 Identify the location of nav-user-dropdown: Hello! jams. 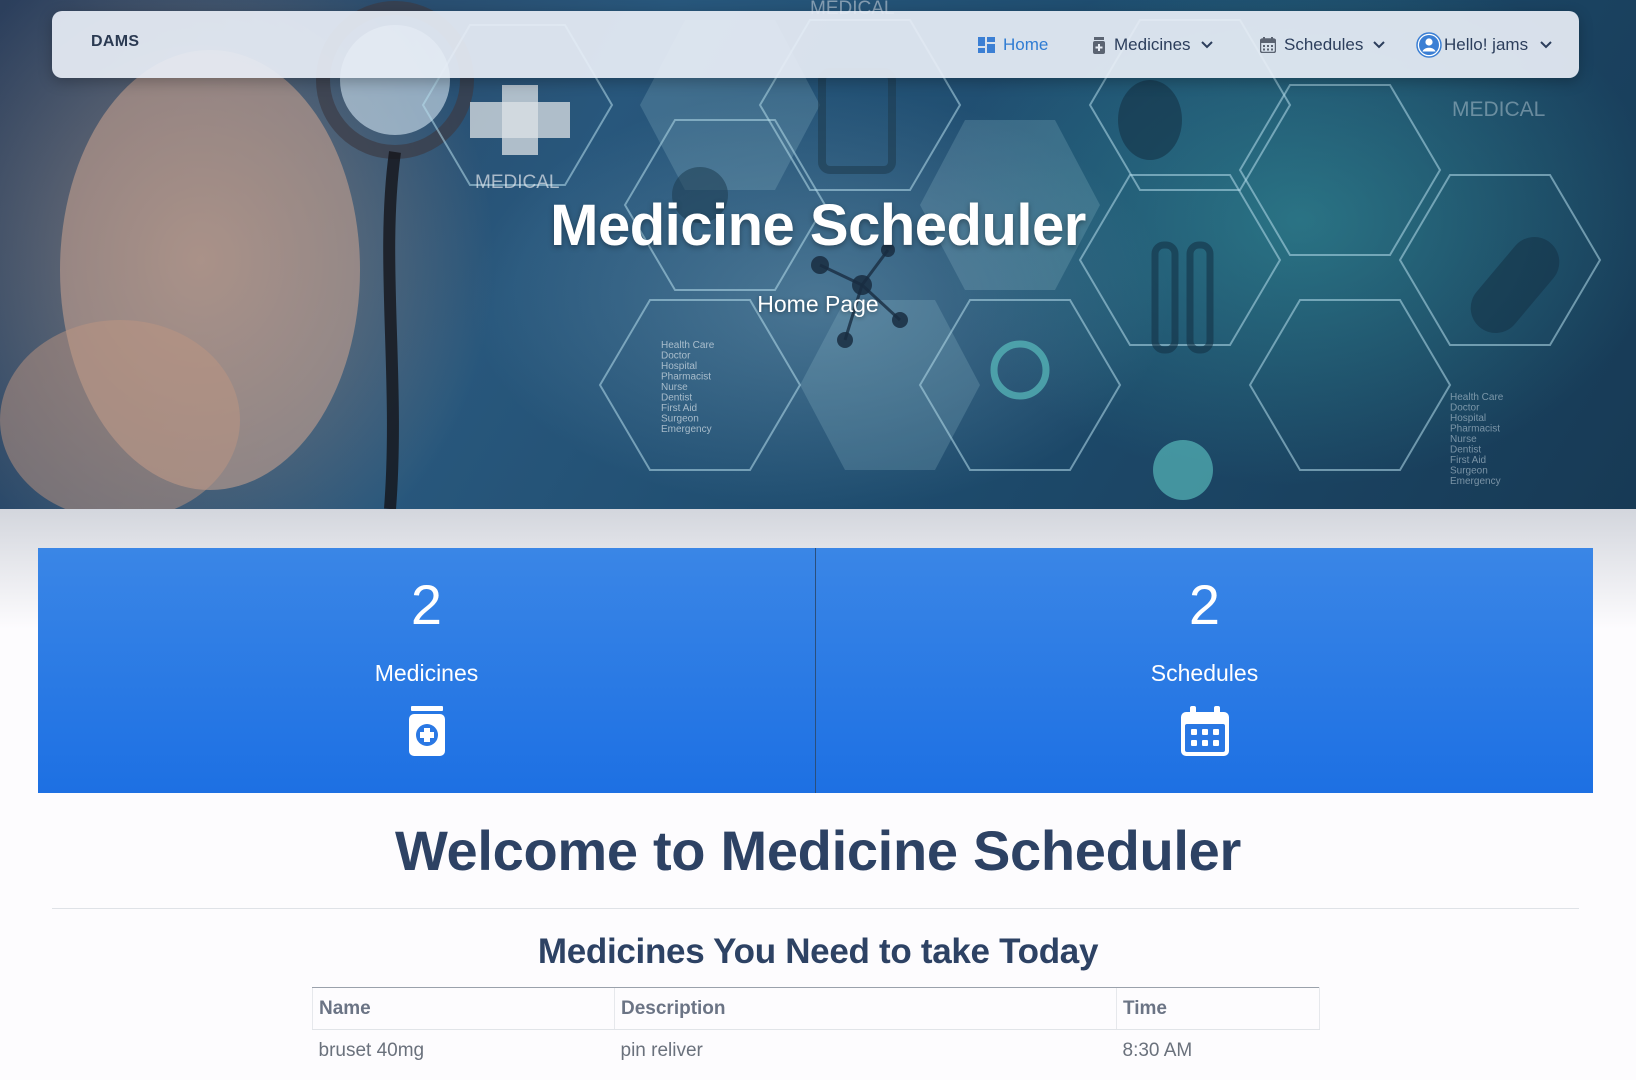
(1484, 45).